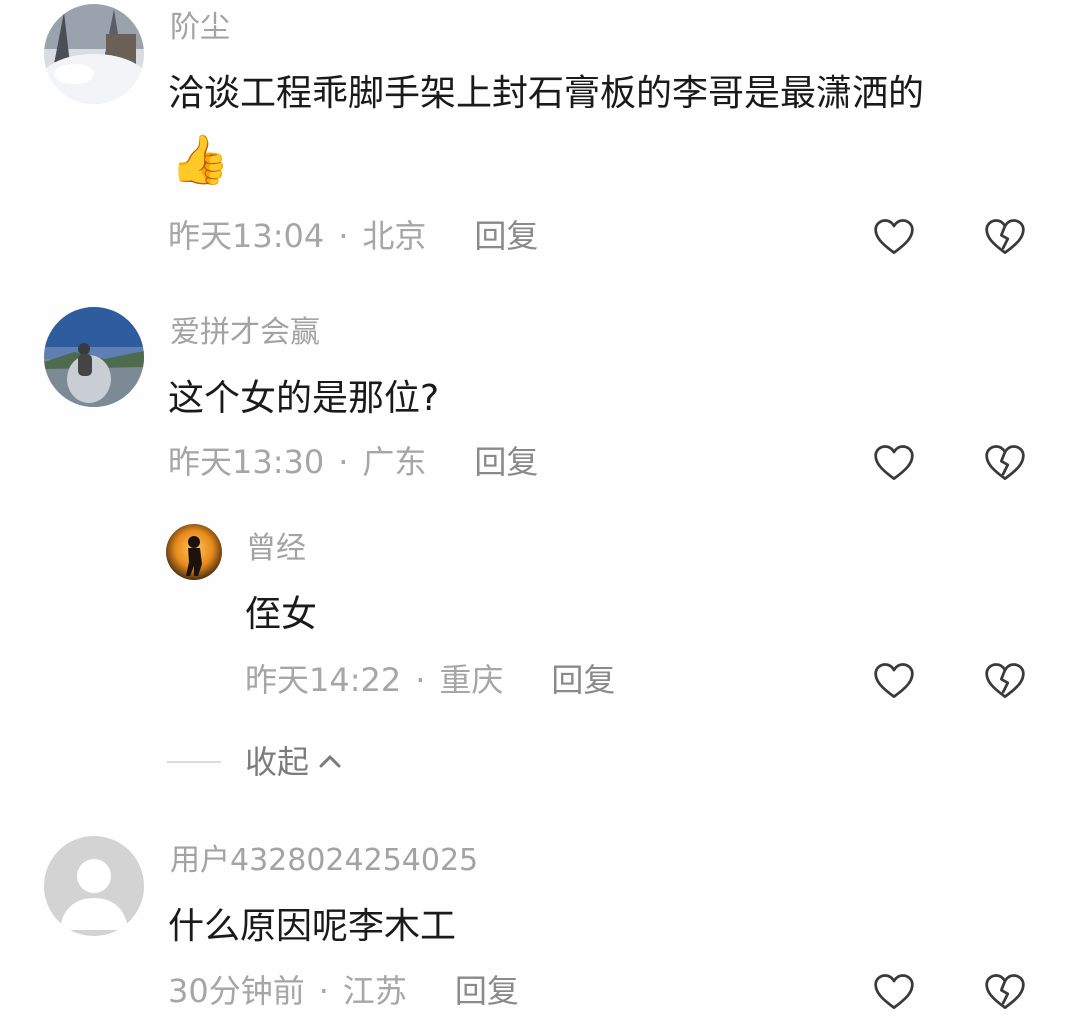 This screenshot has width=1080, height=1027. Describe the element at coordinates (194, 762) in the screenshot. I see `divider-line` at that location.